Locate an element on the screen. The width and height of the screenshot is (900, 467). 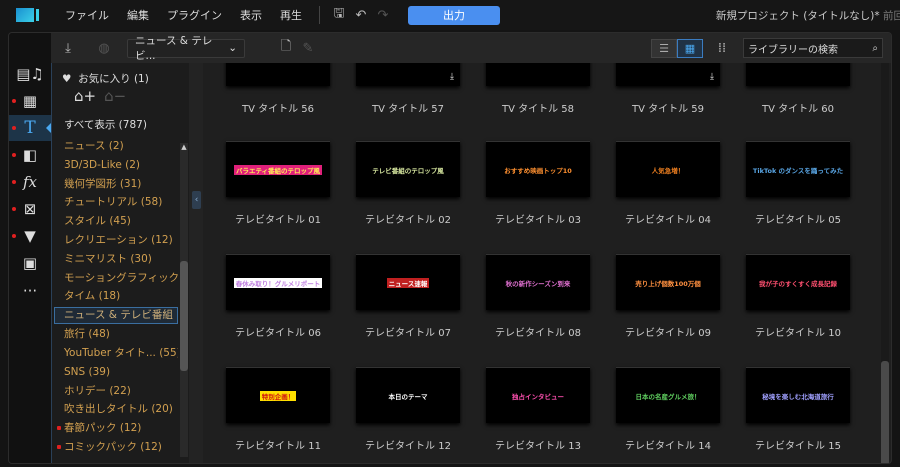
title-thumbnail: TikTok のダンスを踊ってみた is located at coordinates (798, 169).